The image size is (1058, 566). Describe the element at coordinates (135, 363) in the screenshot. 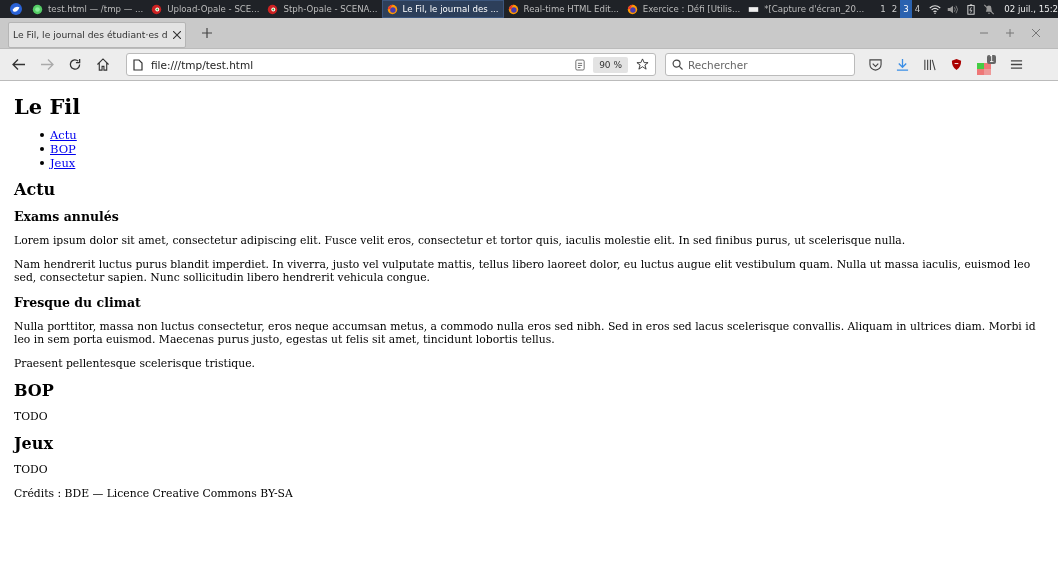

I see `paragraph: Praesent pellentesque scelerisque tristique.` at that location.